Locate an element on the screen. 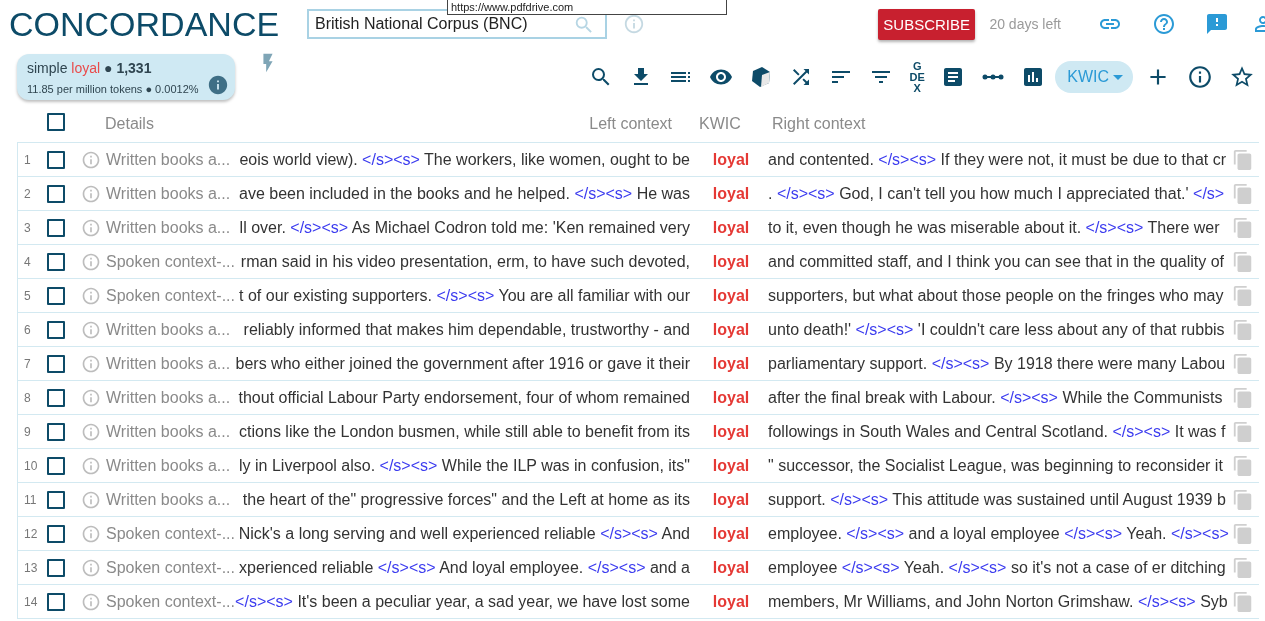 The height and width of the screenshot is (621, 1265). right-context: followings in South Wales and Central Scotland. </s><s> It was f is located at coordinates (997, 431).